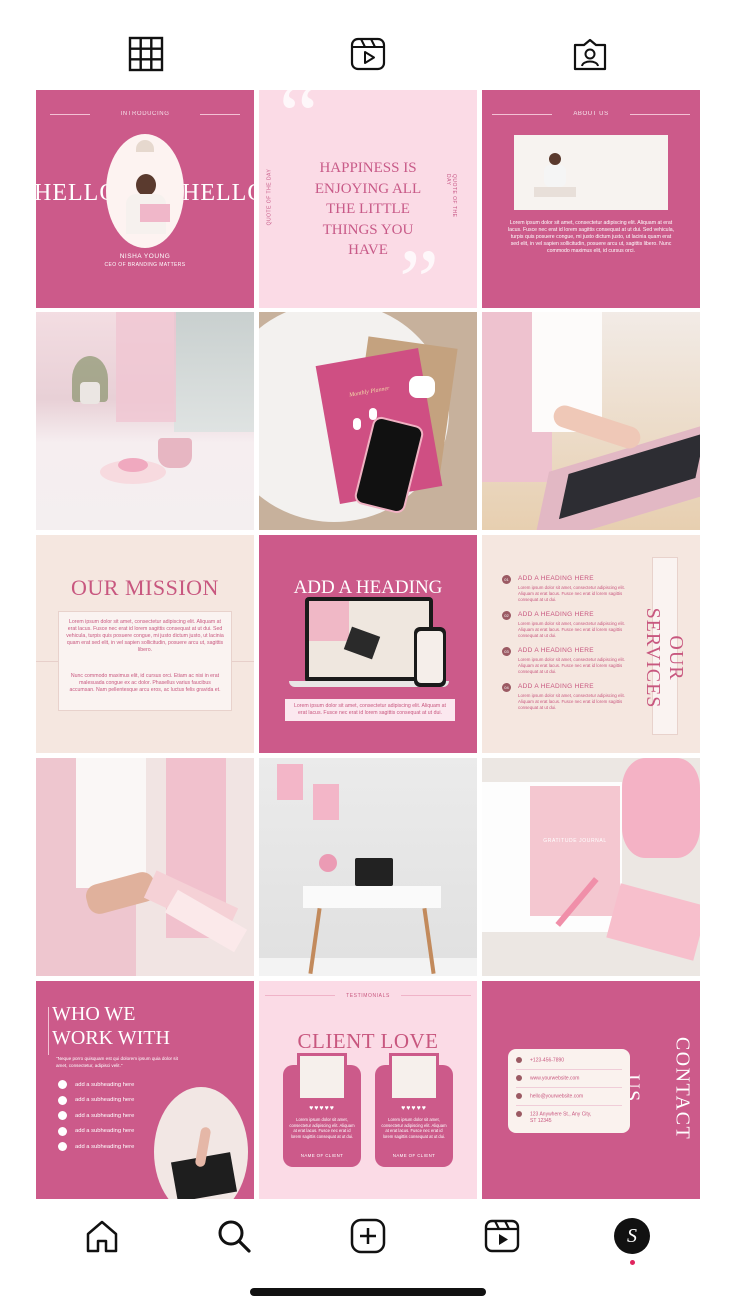 The height and width of the screenshot is (1308, 736). I want to click on person-name: NISHA YOUNG, so click(145, 256).